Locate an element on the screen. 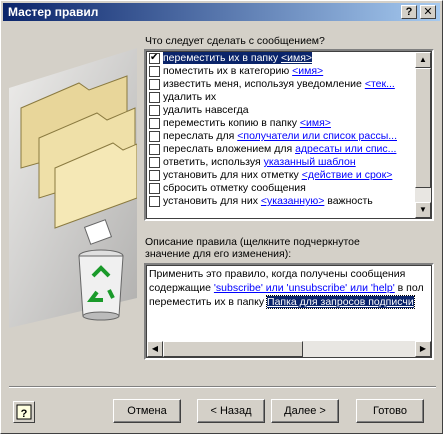 The height and width of the screenshot is (434, 443). action-text-prefix: установить для них отметку is located at coordinates (232, 175).